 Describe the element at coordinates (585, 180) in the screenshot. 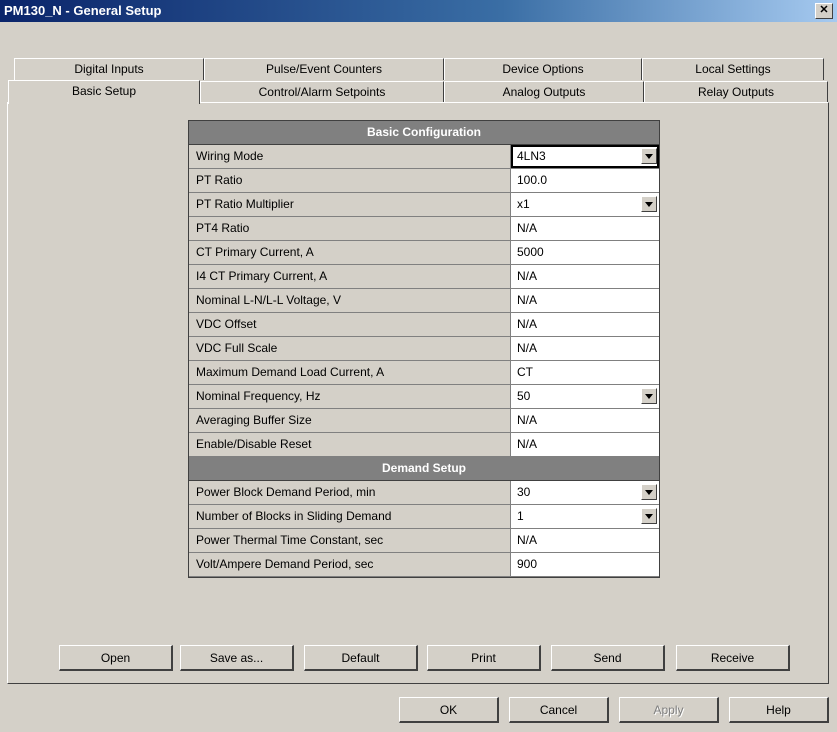

I see `setting-input: 100.0` at that location.